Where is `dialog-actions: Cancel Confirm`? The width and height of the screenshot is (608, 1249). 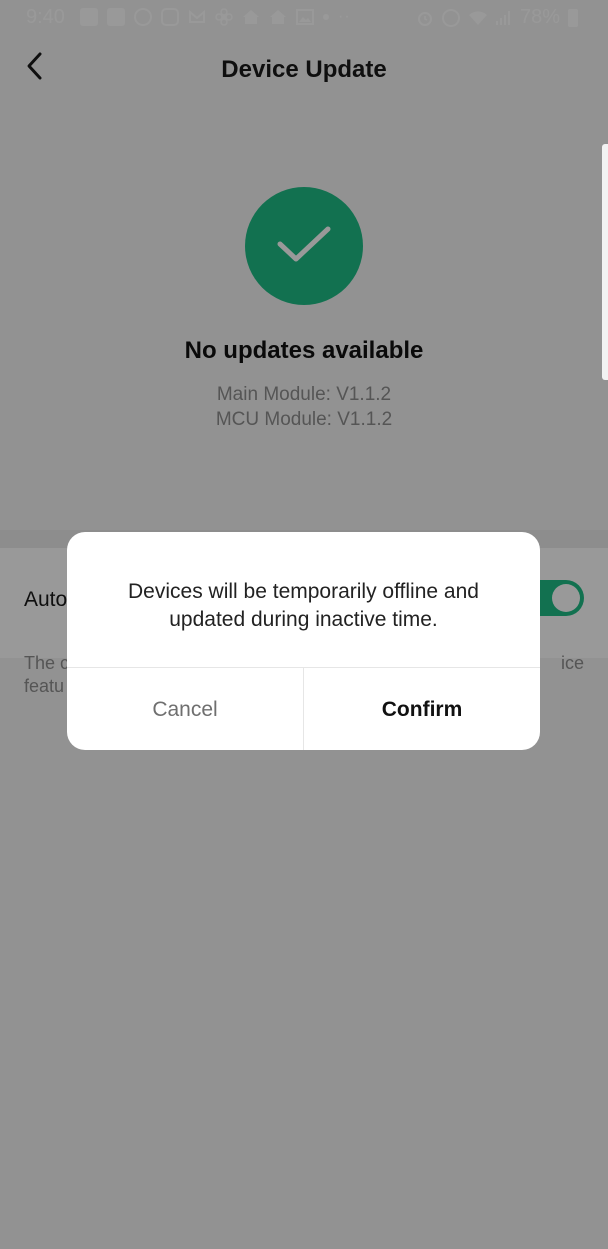
dialog-actions: Cancel Confirm is located at coordinates (303, 708).